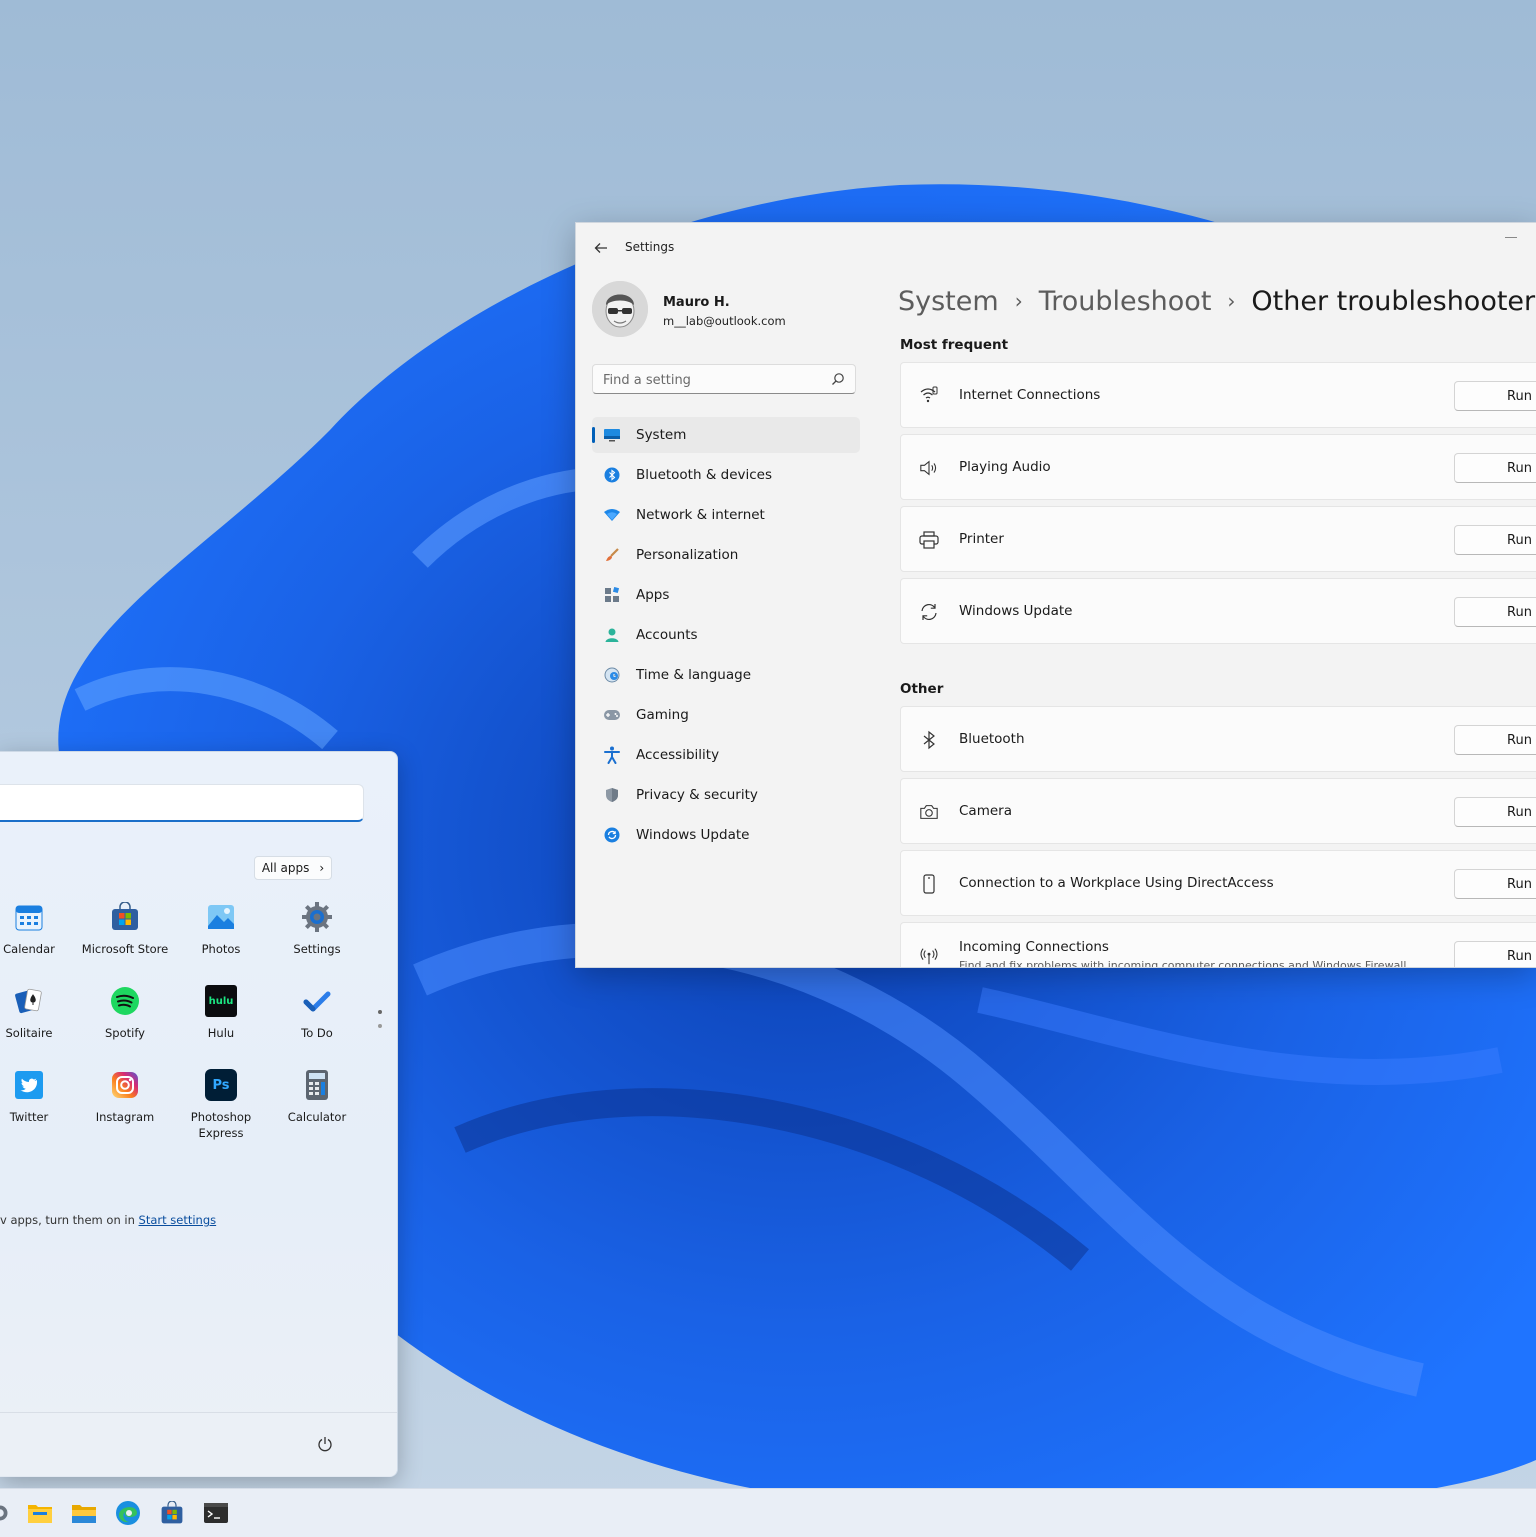 This screenshot has height=1537, width=1536. I want to click on calculator-icon, so click(317, 1085).